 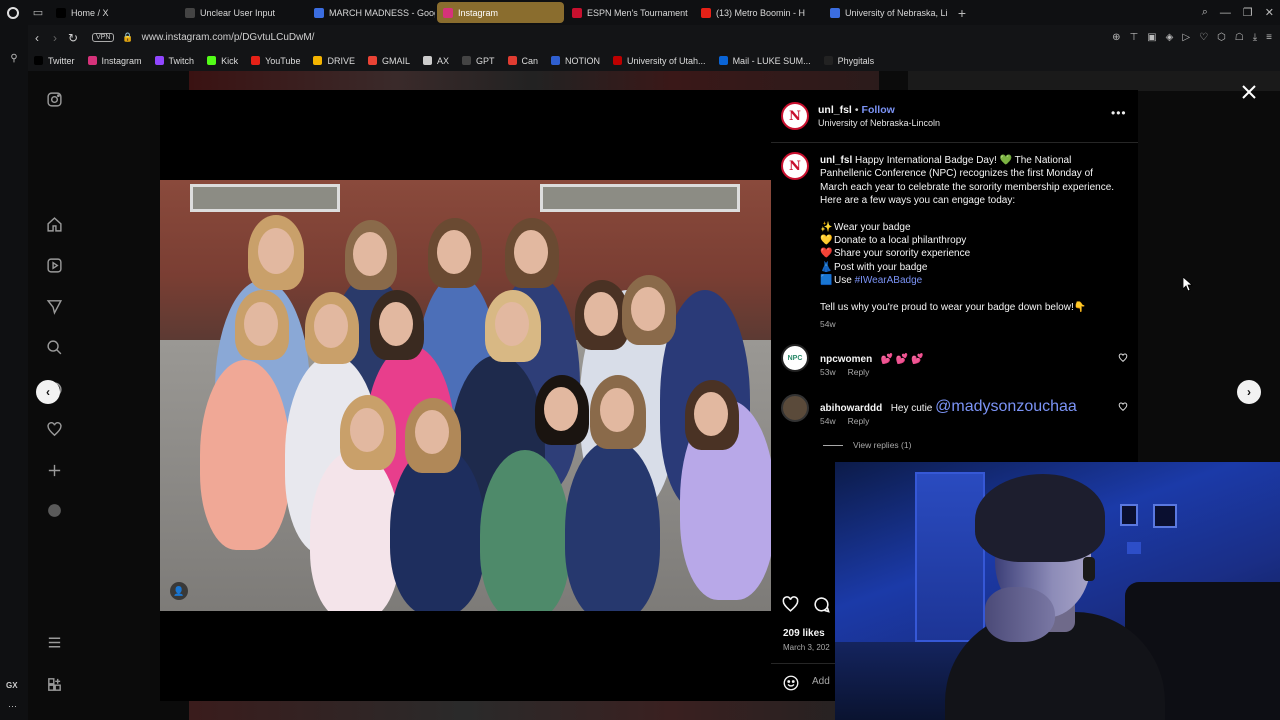 I want to click on notifications-heart-icon, so click(x=54, y=429).